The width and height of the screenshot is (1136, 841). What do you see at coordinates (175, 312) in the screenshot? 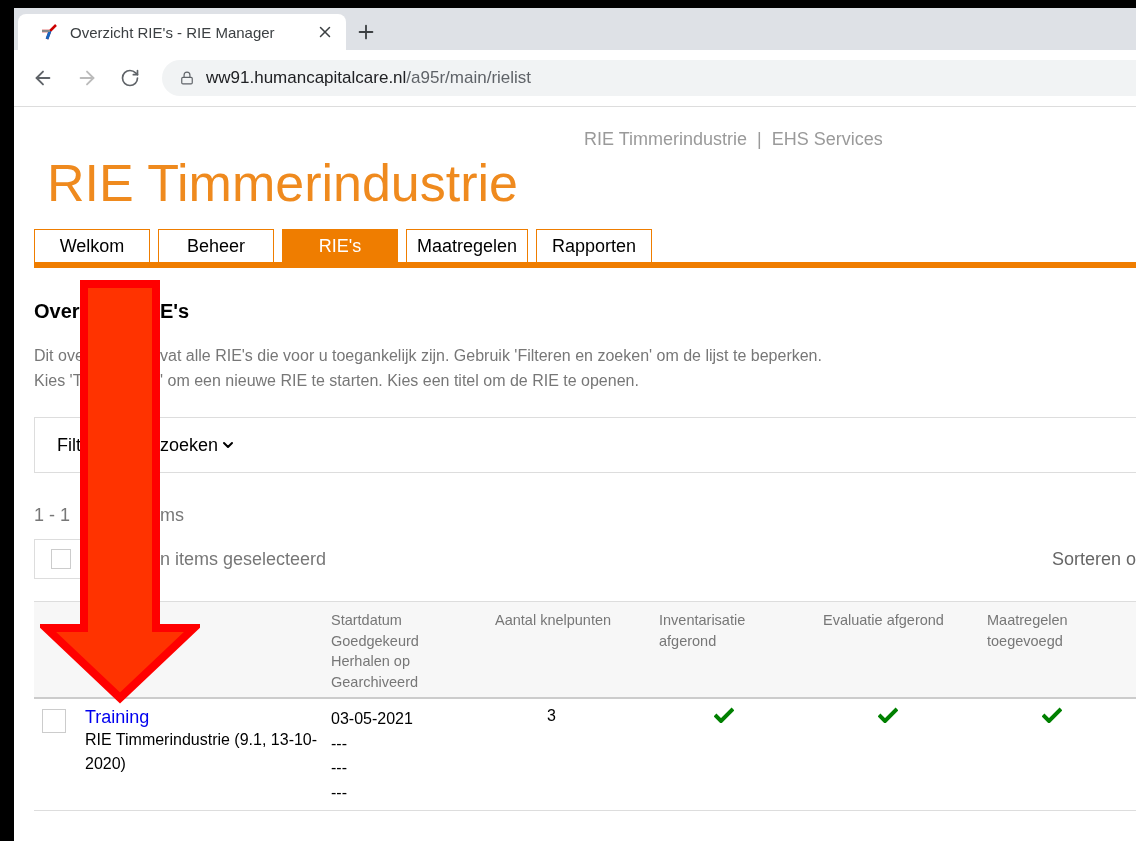
I see `heading-fragment: E's` at bounding box center [175, 312].